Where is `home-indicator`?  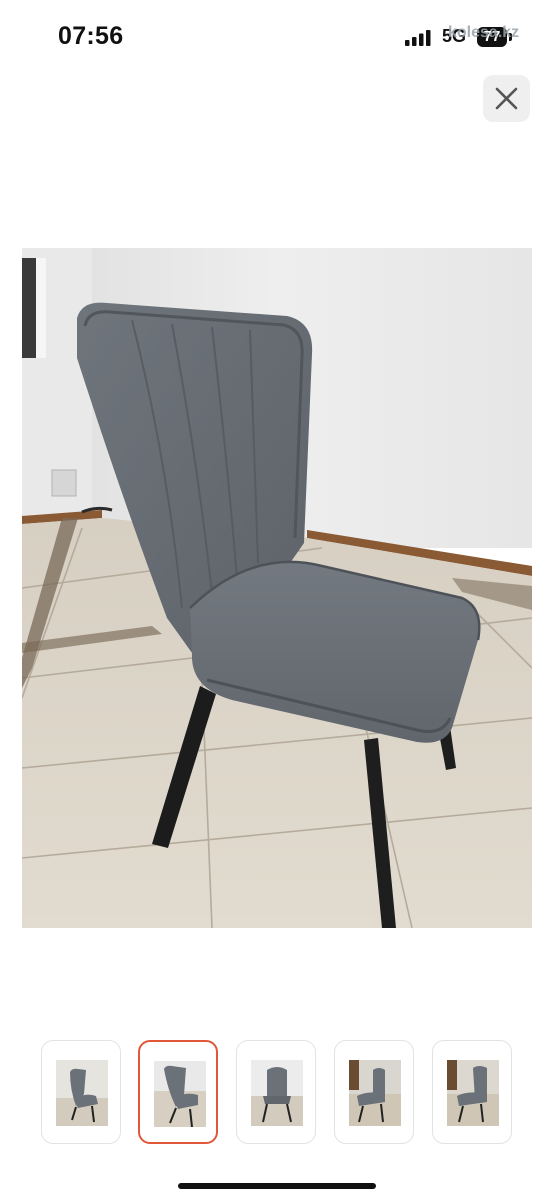
home-indicator is located at coordinates (277, 1186).